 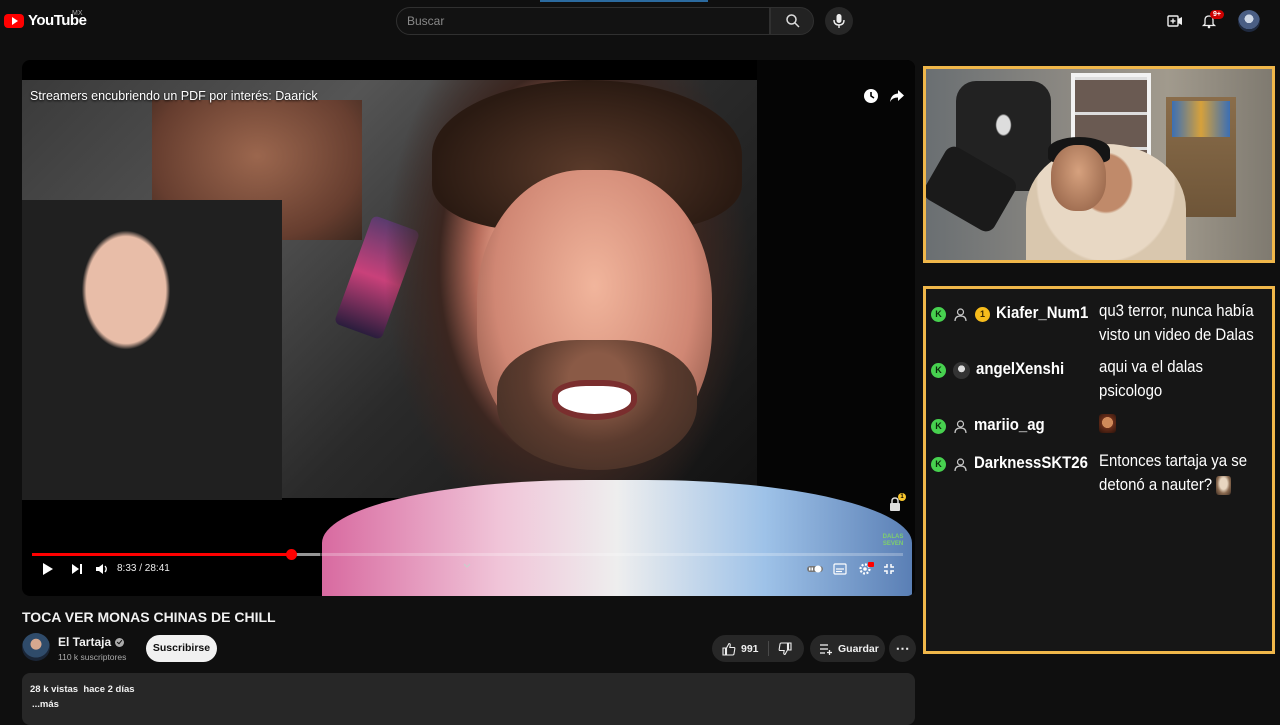 What do you see at coordinates (120, 642) in the screenshot?
I see `verified-icon` at bounding box center [120, 642].